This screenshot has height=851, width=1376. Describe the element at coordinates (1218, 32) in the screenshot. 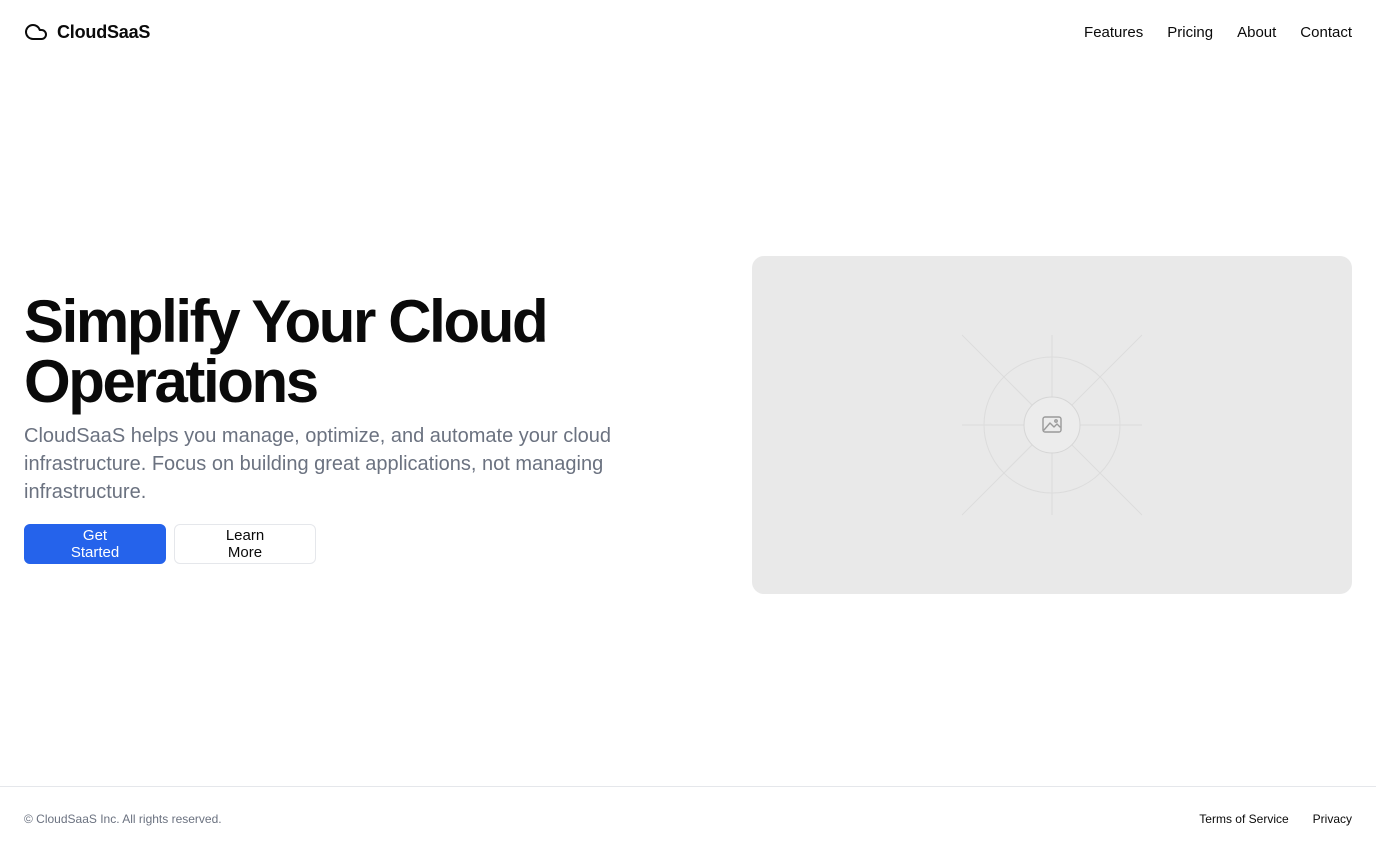

I see `main-nav: Features Pricing About Contact` at that location.